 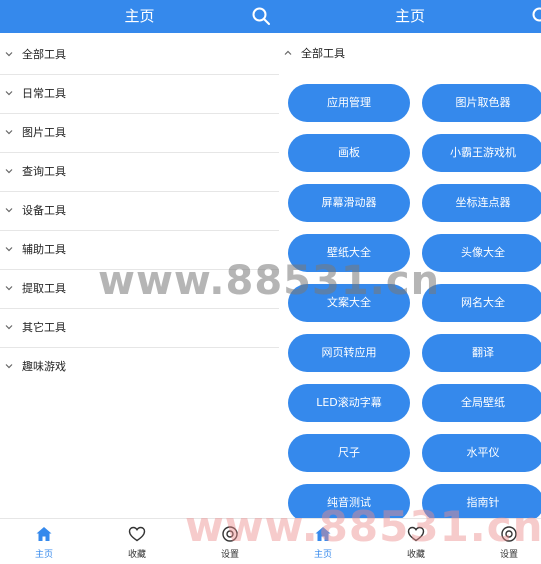 I want to click on category-label: 辅助工具, so click(x=44, y=249).